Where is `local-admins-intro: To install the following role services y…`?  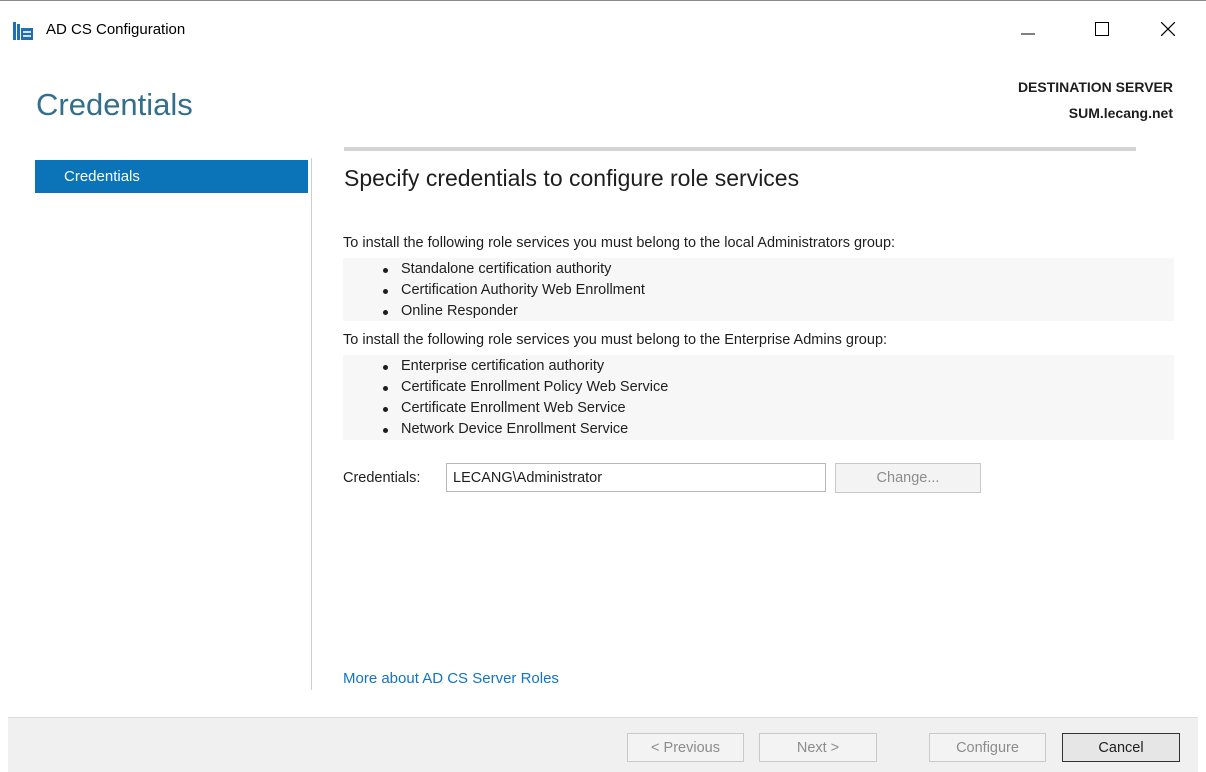 local-admins-intro: To install the following role services y… is located at coordinates (619, 243).